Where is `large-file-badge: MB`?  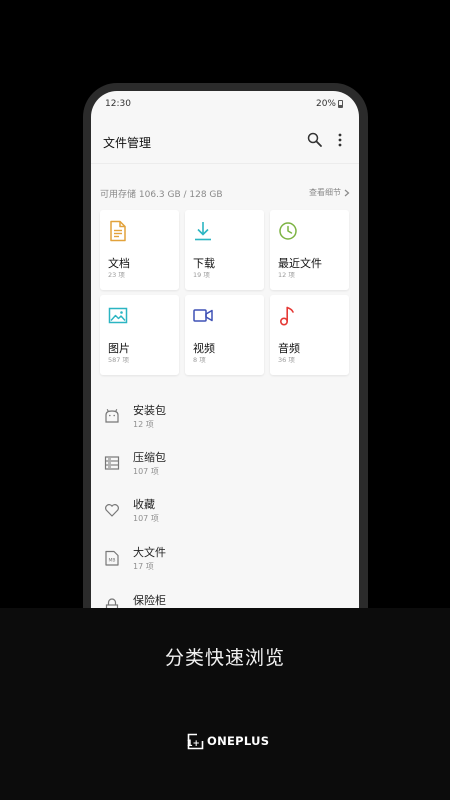
large-file-badge: MB is located at coordinates (112, 561).